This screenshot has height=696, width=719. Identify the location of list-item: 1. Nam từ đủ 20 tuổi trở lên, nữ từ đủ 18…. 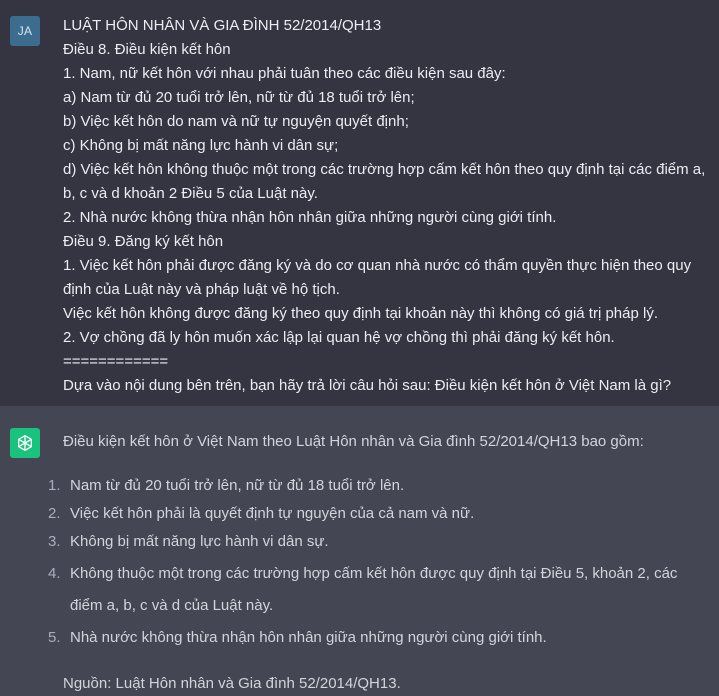
(380, 486).